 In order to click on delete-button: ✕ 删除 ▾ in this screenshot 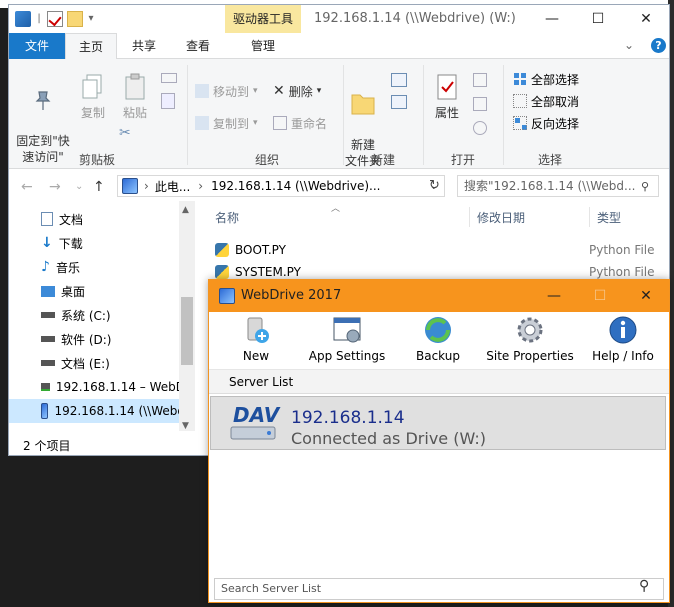, I will do `click(297, 91)`.